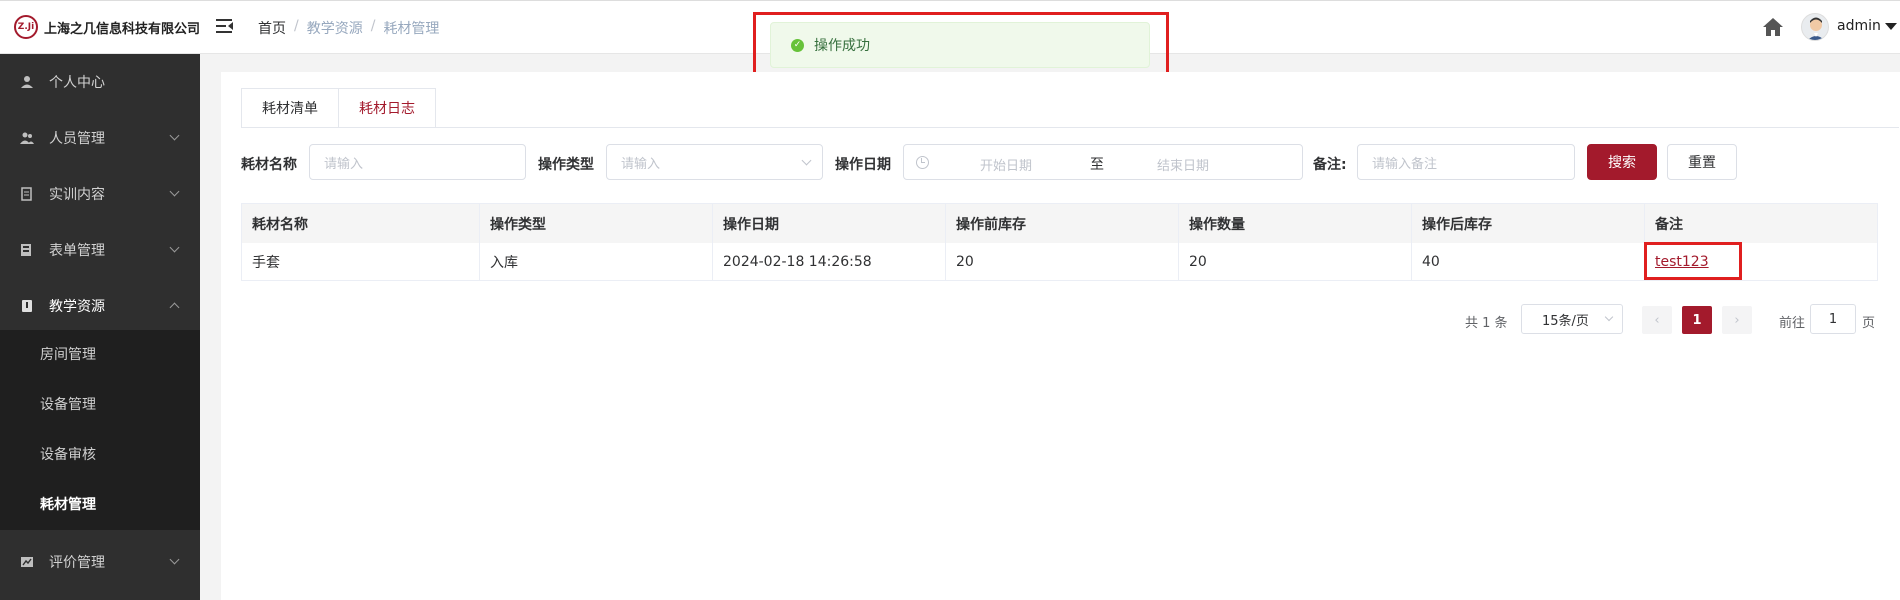  I want to click on user-menu: admin, so click(1867, 26).